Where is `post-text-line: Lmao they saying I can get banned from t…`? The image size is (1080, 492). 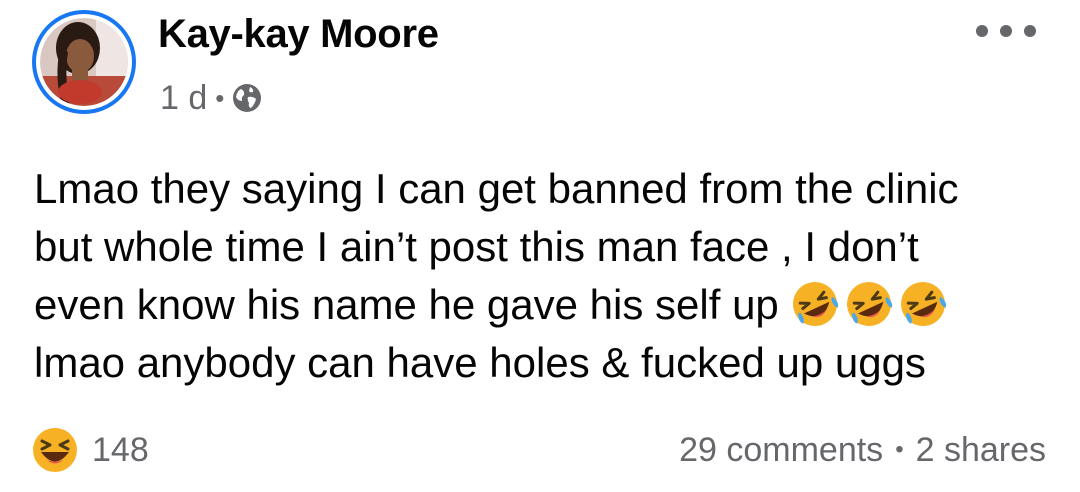
post-text-line: Lmao they saying I can get banned from t… is located at coordinates (496, 188).